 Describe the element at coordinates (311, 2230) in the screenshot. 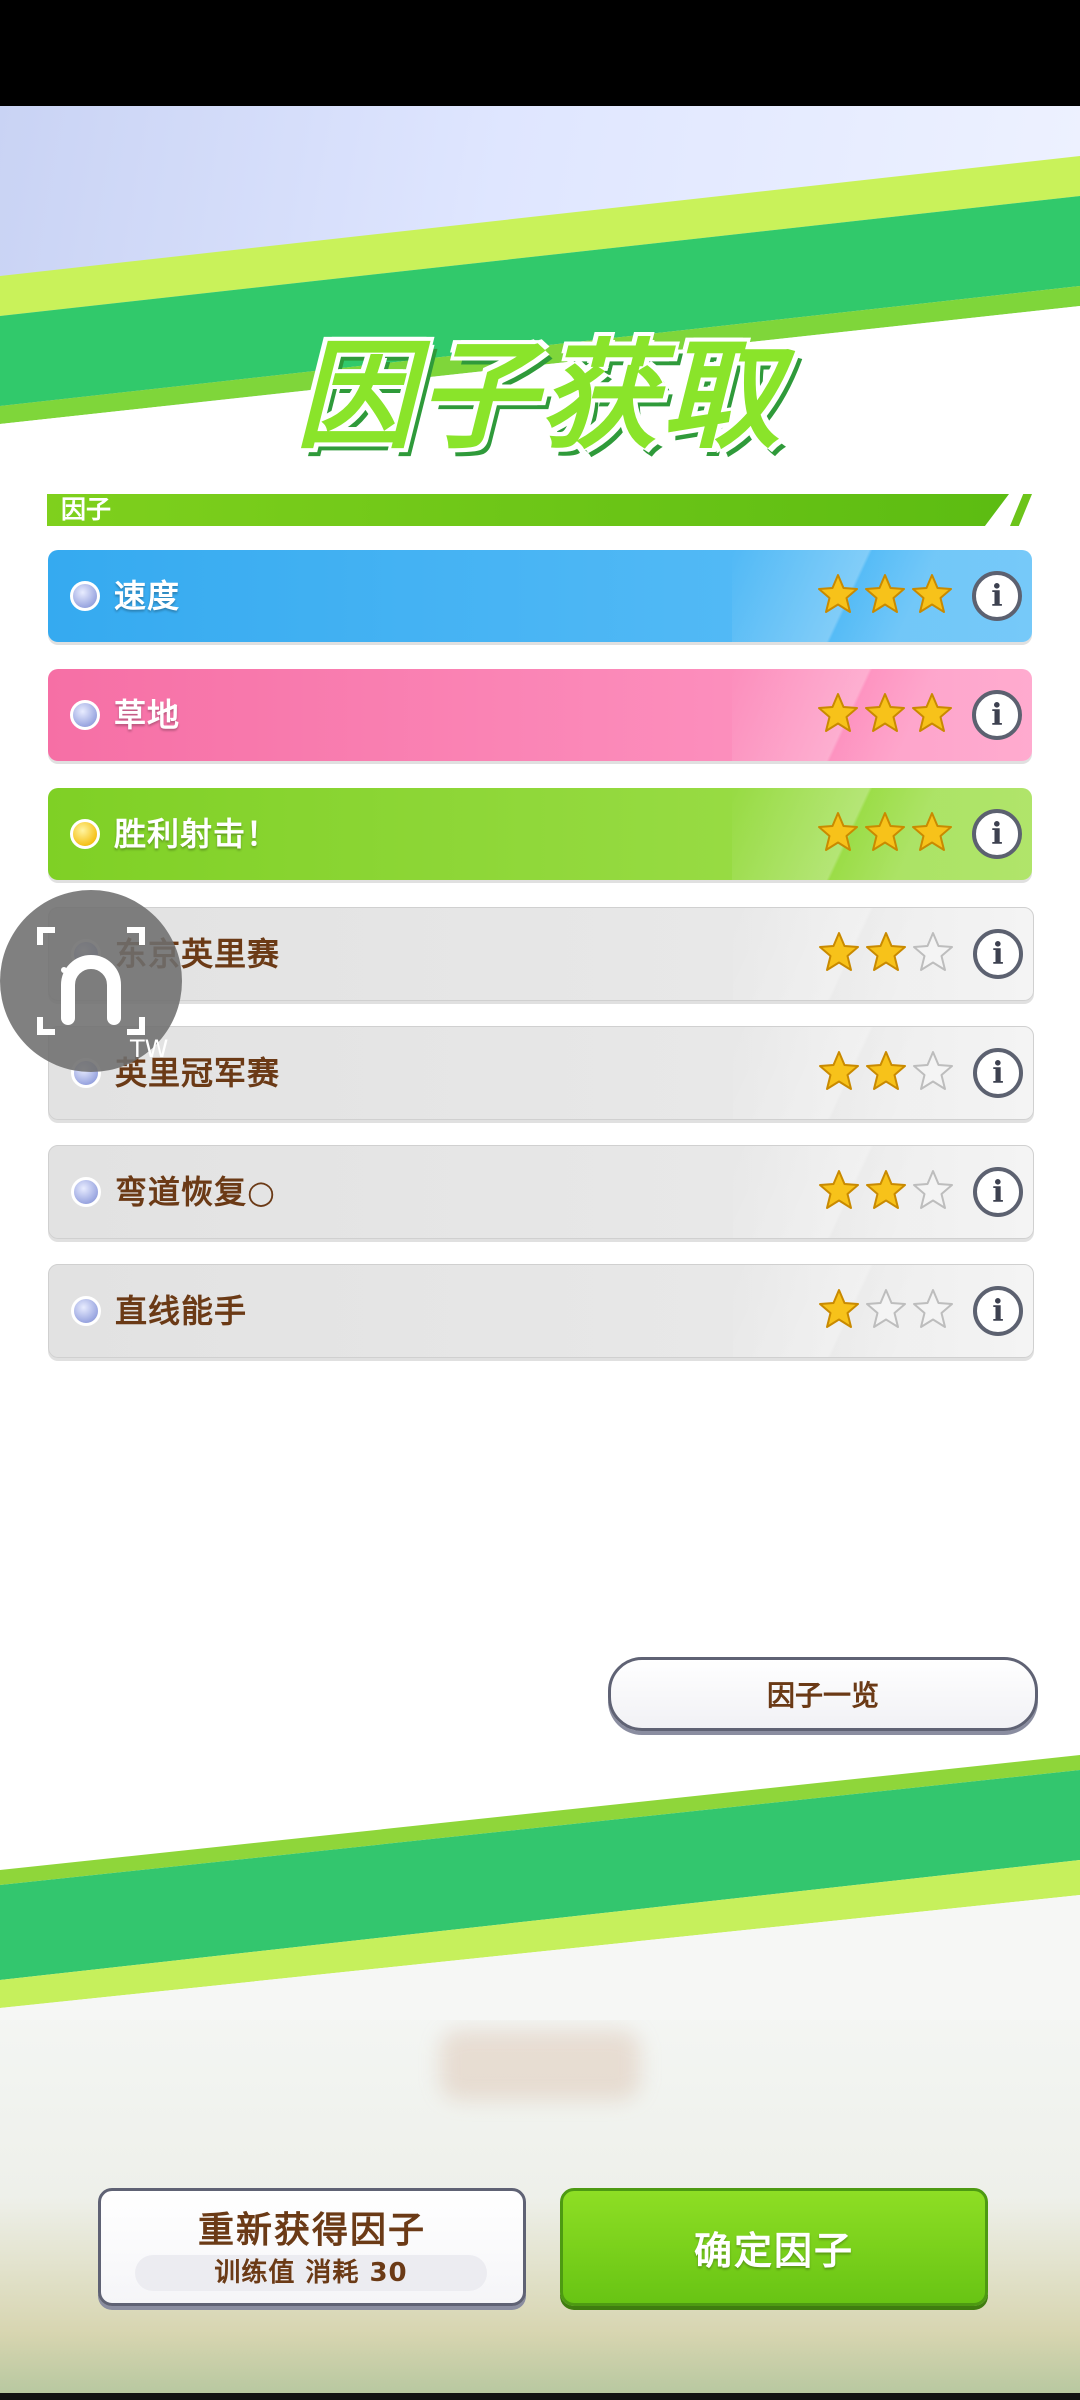

I see `reacquire-label: 重新获得因子` at that location.